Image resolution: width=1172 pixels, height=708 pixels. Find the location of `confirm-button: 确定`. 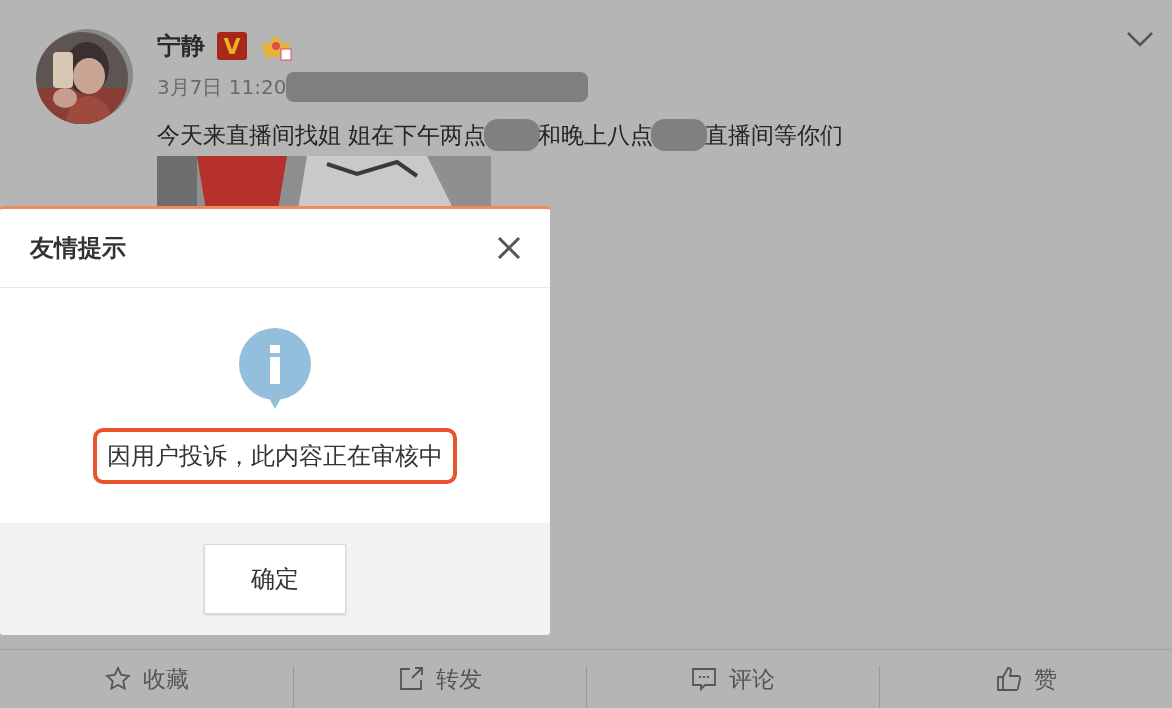

confirm-button: 确定 is located at coordinates (275, 579).